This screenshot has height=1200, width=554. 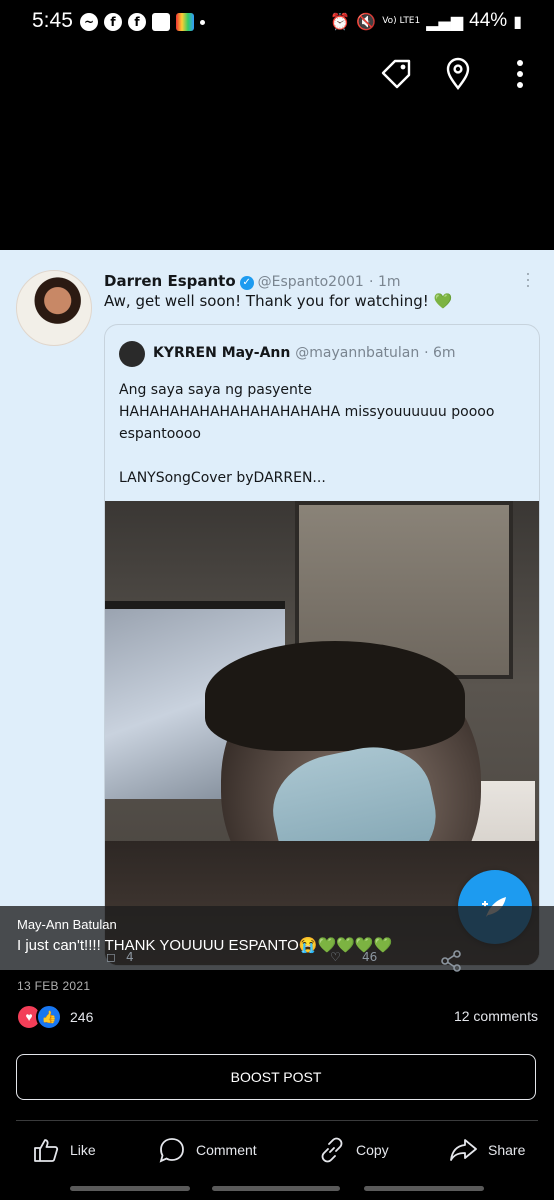 What do you see at coordinates (335, 696) in the screenshot?
I see `video-hair` at bounding box center [335, 696].